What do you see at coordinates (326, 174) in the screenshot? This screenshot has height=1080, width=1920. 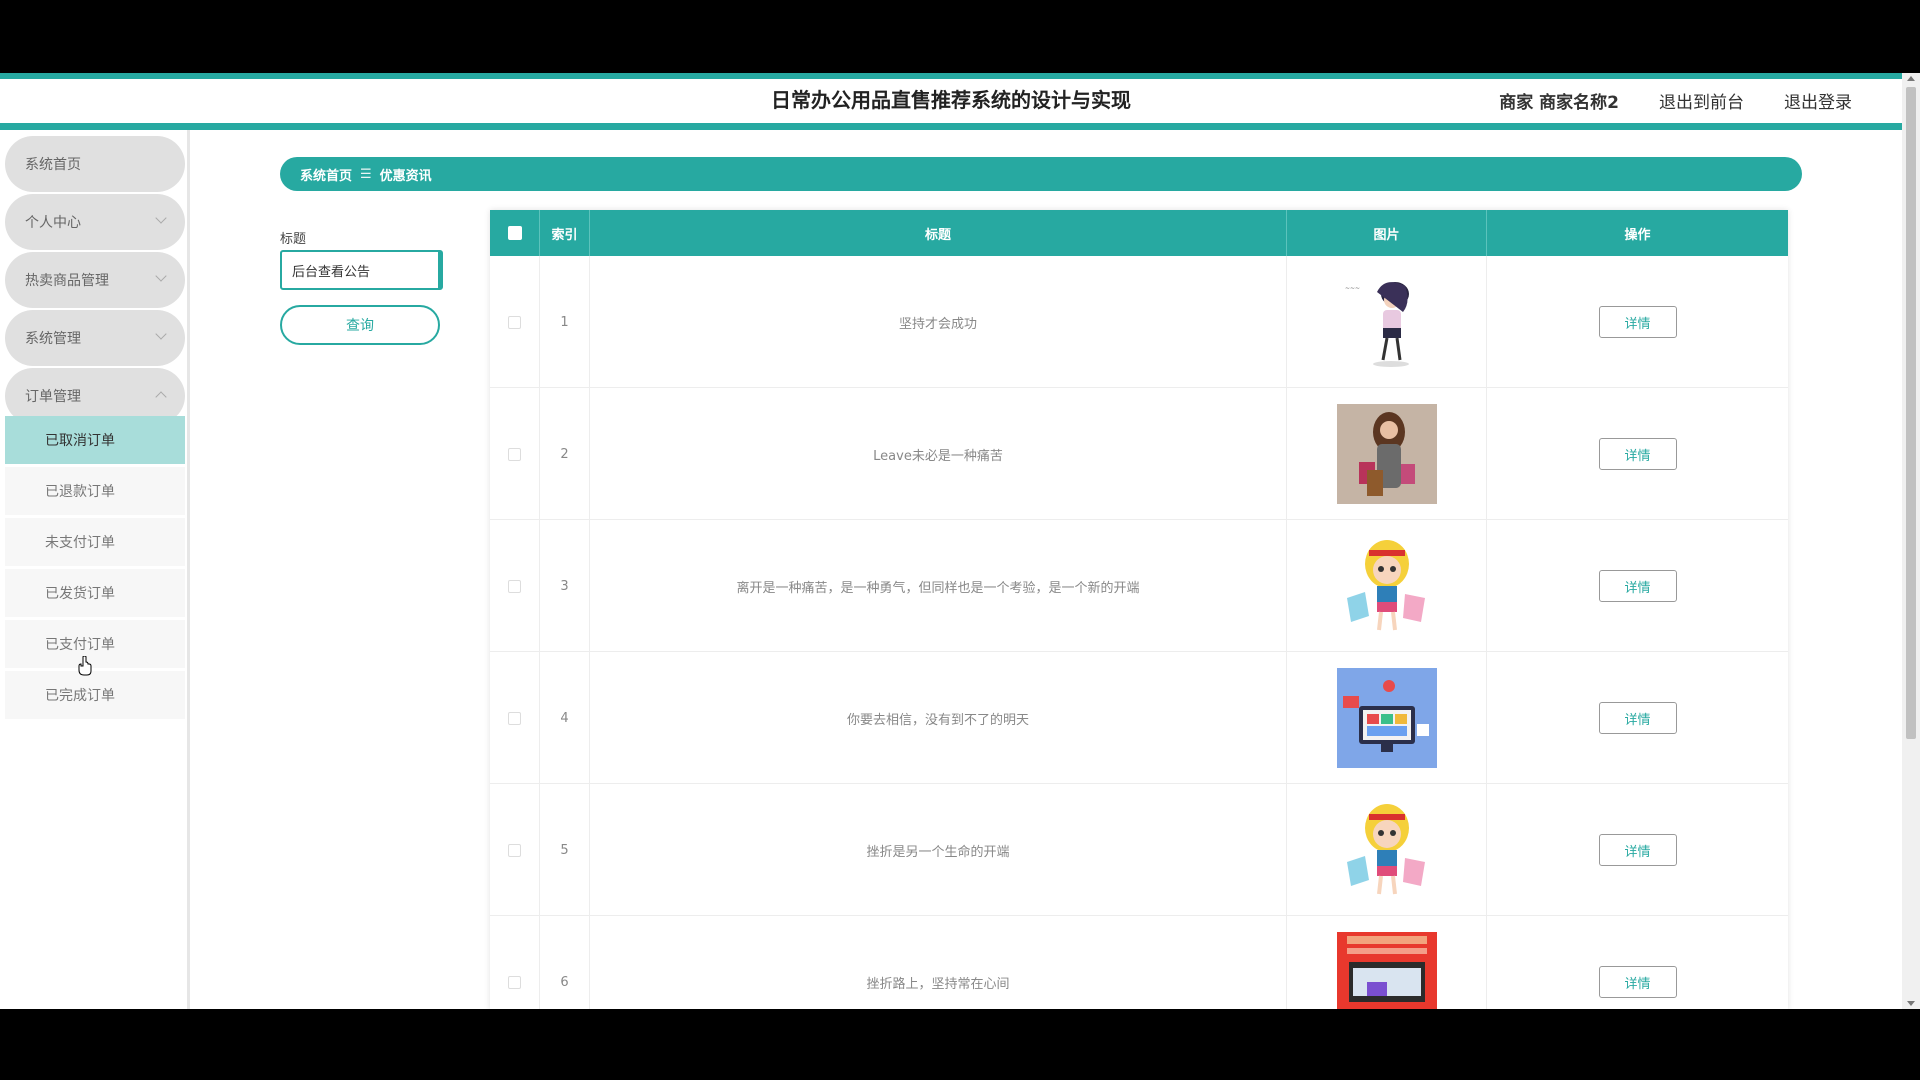 I see `breadcrumb-home: 系统首页` at bounding box center [326, 174].